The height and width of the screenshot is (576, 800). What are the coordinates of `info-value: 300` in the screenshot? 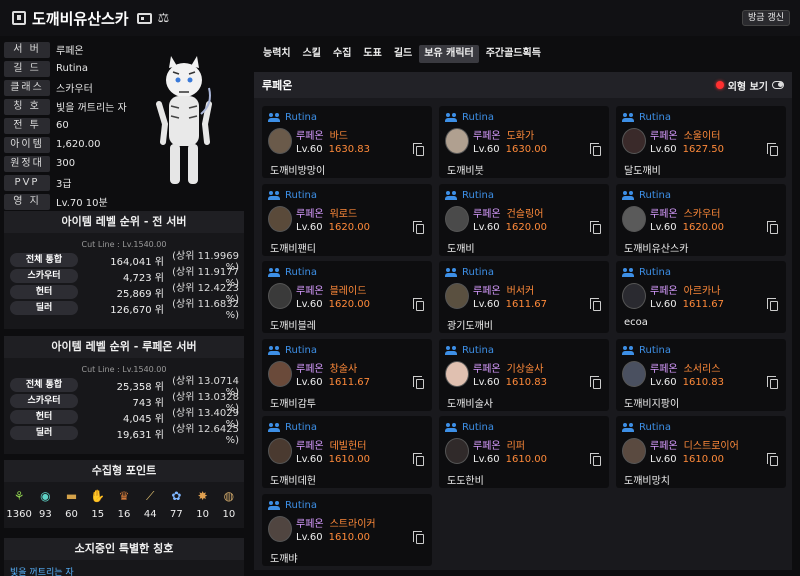 It's located at (66, 163).